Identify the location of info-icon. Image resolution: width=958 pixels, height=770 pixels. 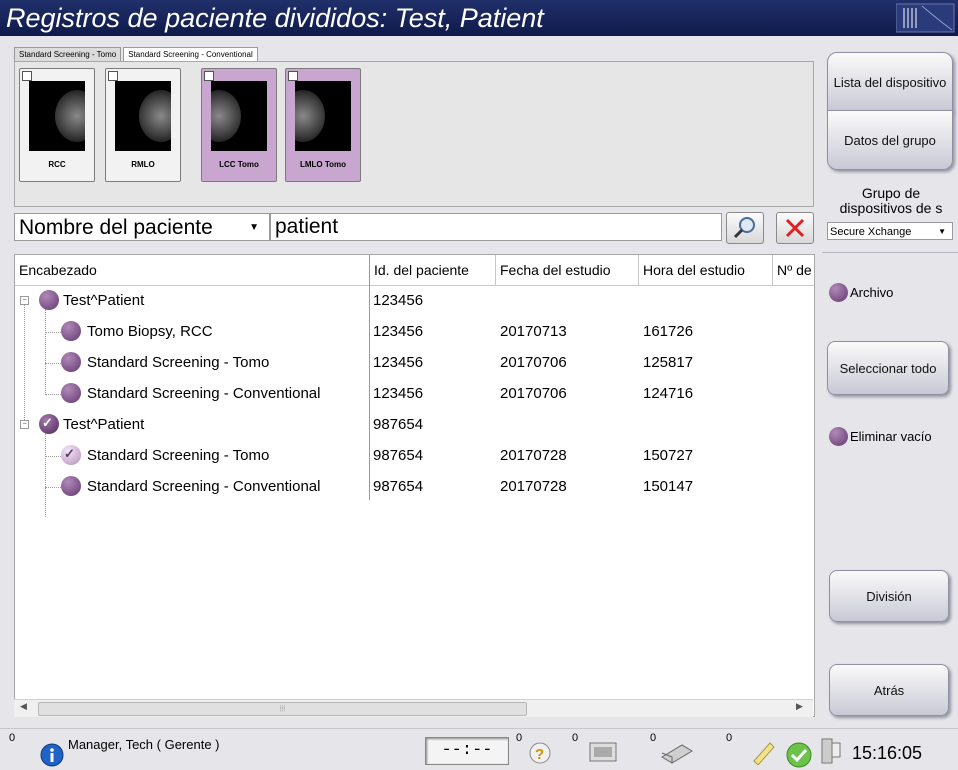
(52, 755).